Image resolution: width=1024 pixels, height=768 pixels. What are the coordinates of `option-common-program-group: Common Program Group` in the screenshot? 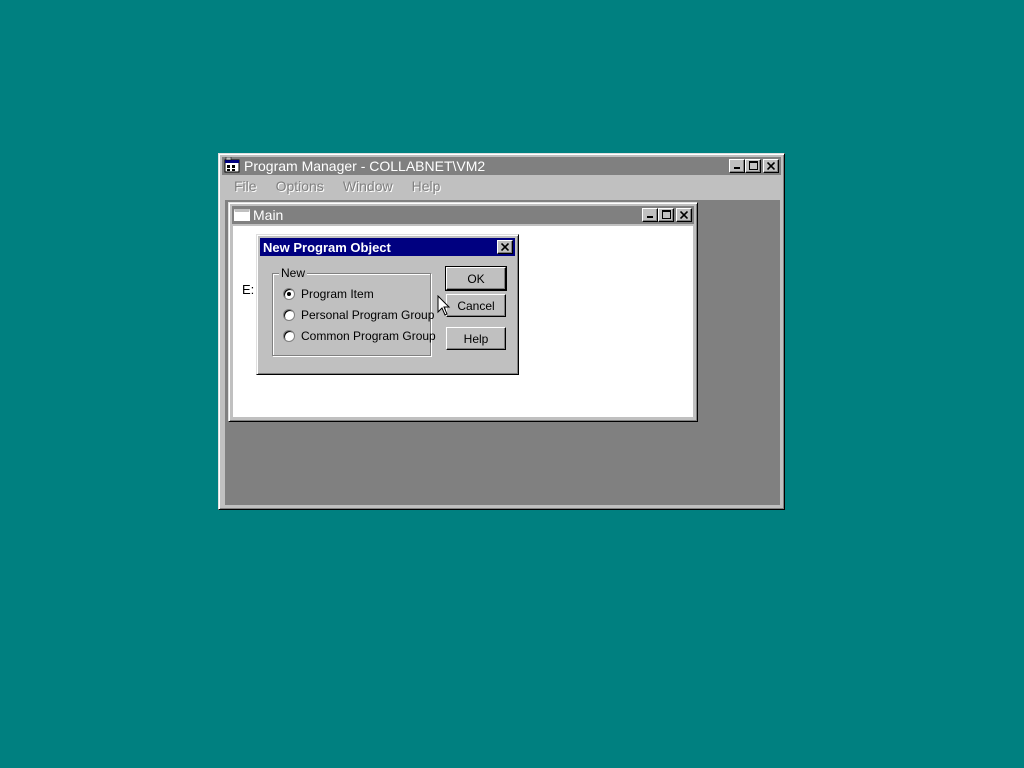 It's located at (359, 336).